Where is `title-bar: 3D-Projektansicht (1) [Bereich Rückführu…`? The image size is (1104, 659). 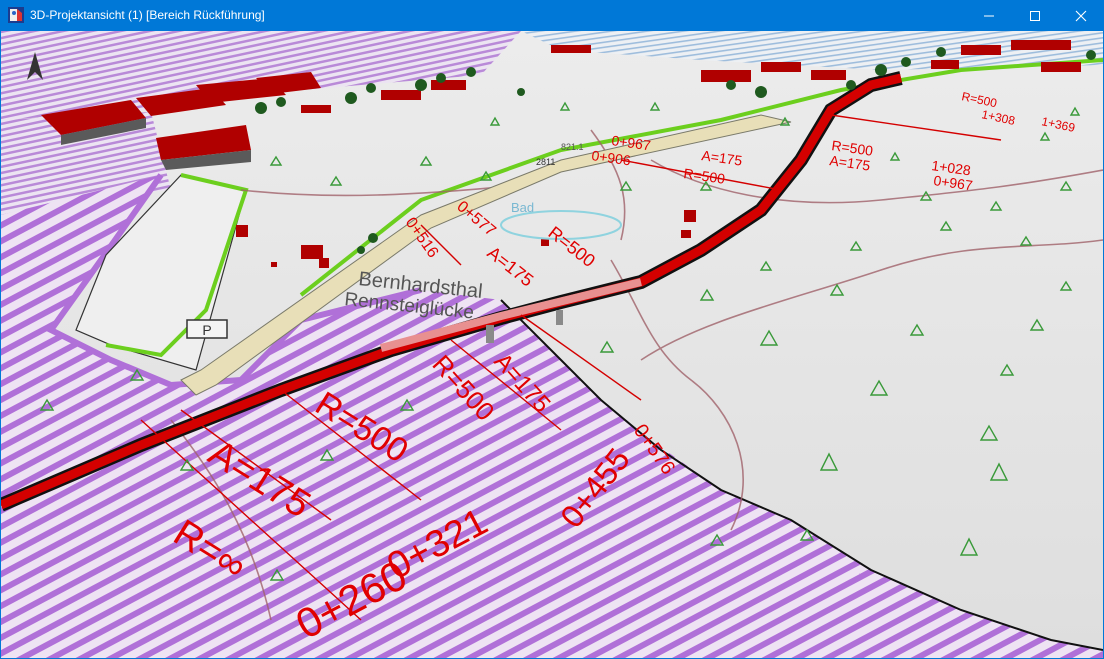 title-bar: 3D-Projektansicht (1) [Bereich Rückführu… is located at coordinates (552, 15).